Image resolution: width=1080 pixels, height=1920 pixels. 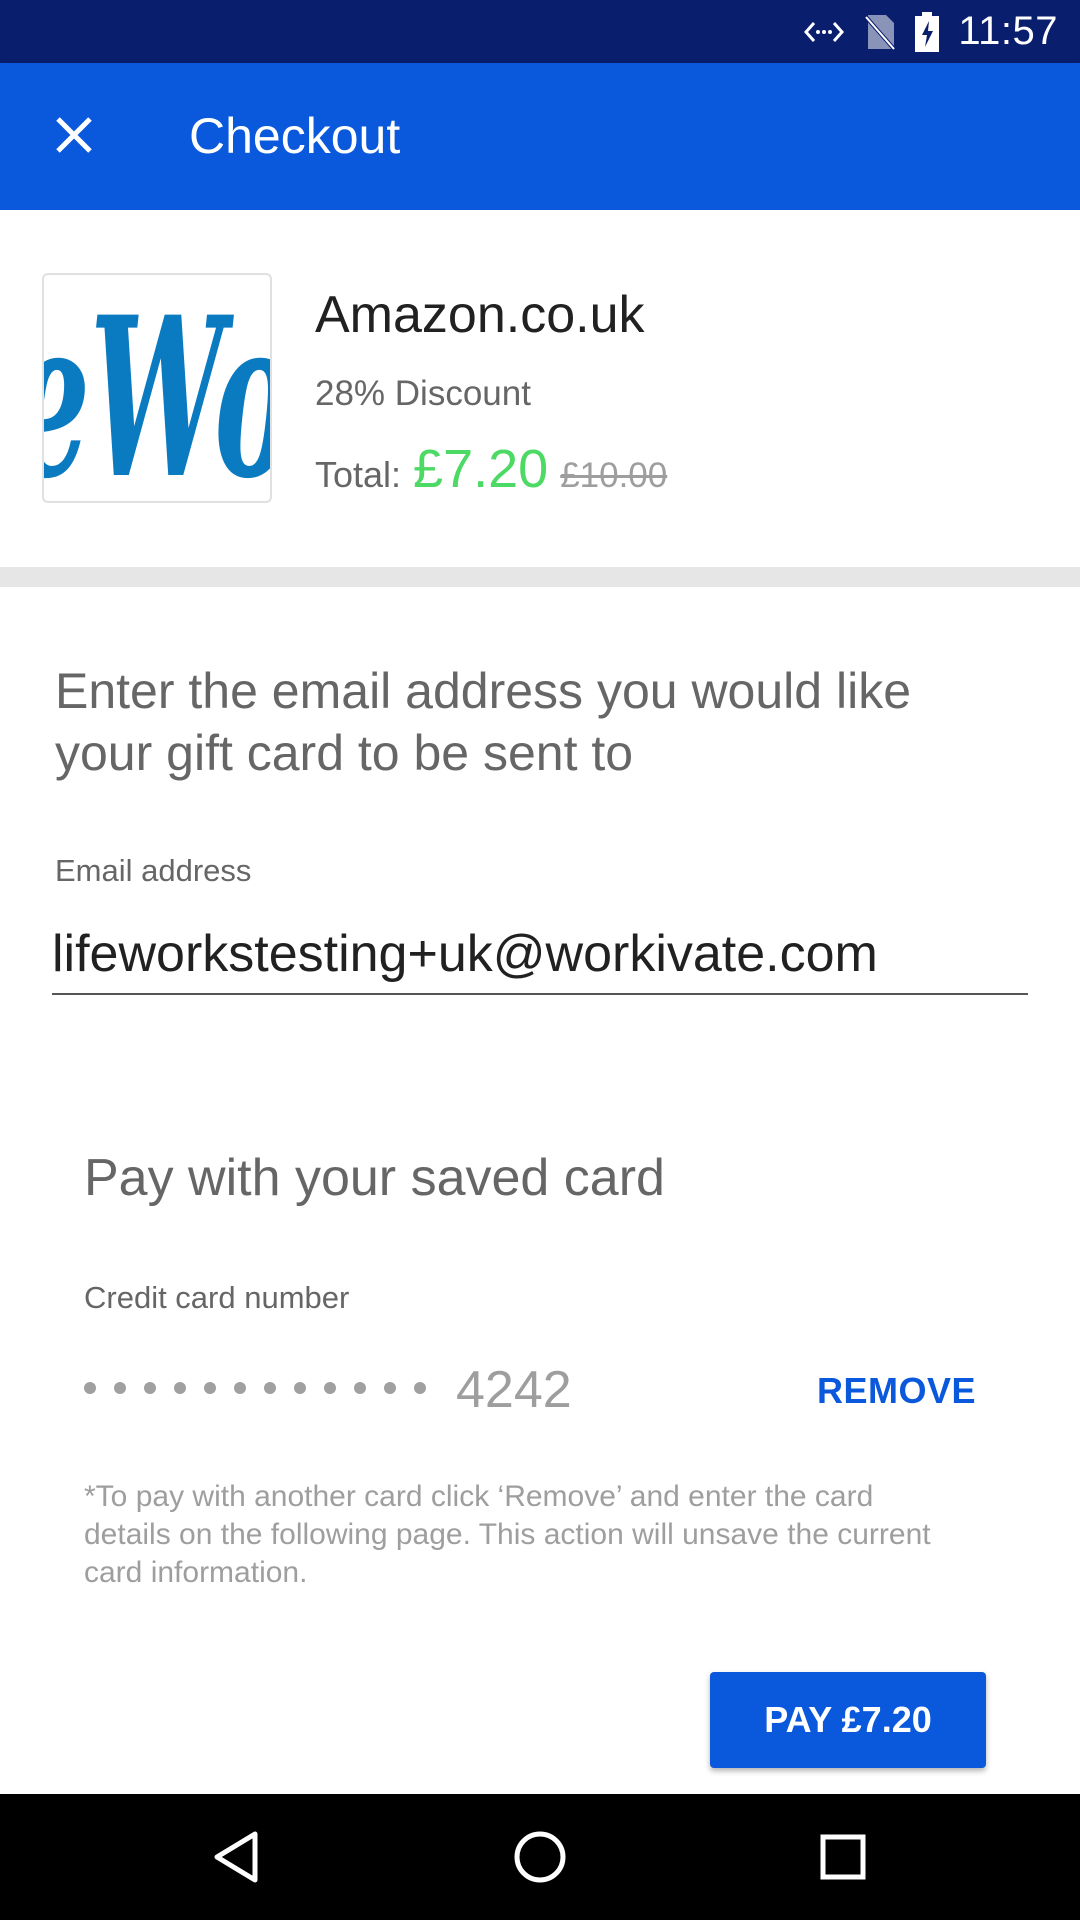 What do you see at coordinates (295, 136) in the screenshot?
I see `page-title: Checkout` at bounding box center [295, 136].